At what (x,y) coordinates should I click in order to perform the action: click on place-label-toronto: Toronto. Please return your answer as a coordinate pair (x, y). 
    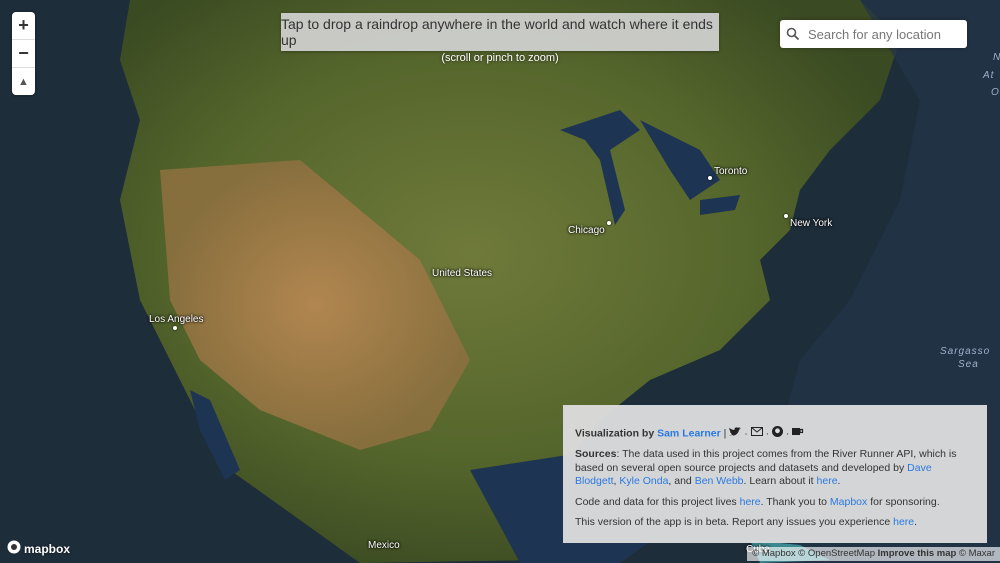
    Looking at the image, I should click on (731, 171).